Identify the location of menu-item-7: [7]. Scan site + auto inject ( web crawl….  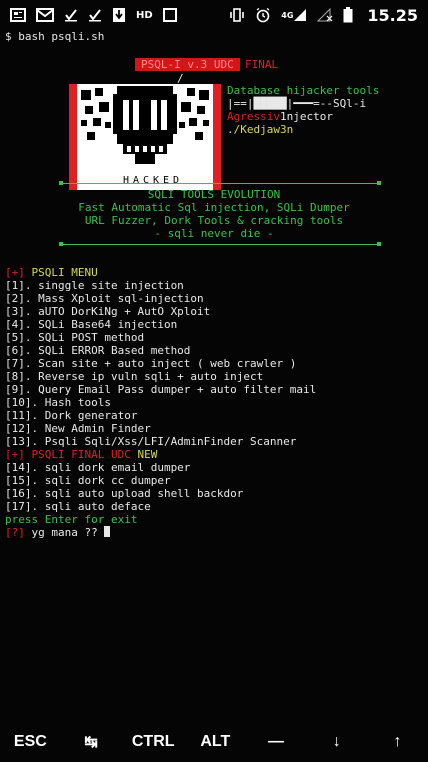
(151, 363).